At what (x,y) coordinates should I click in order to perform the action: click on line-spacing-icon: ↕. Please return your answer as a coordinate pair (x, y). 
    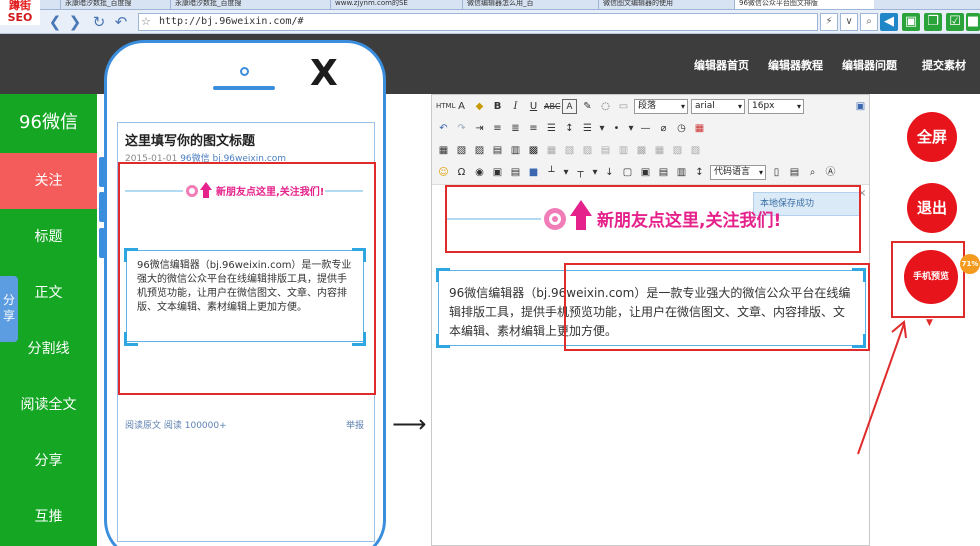
    Looking at the image, I should click on (699, 172).